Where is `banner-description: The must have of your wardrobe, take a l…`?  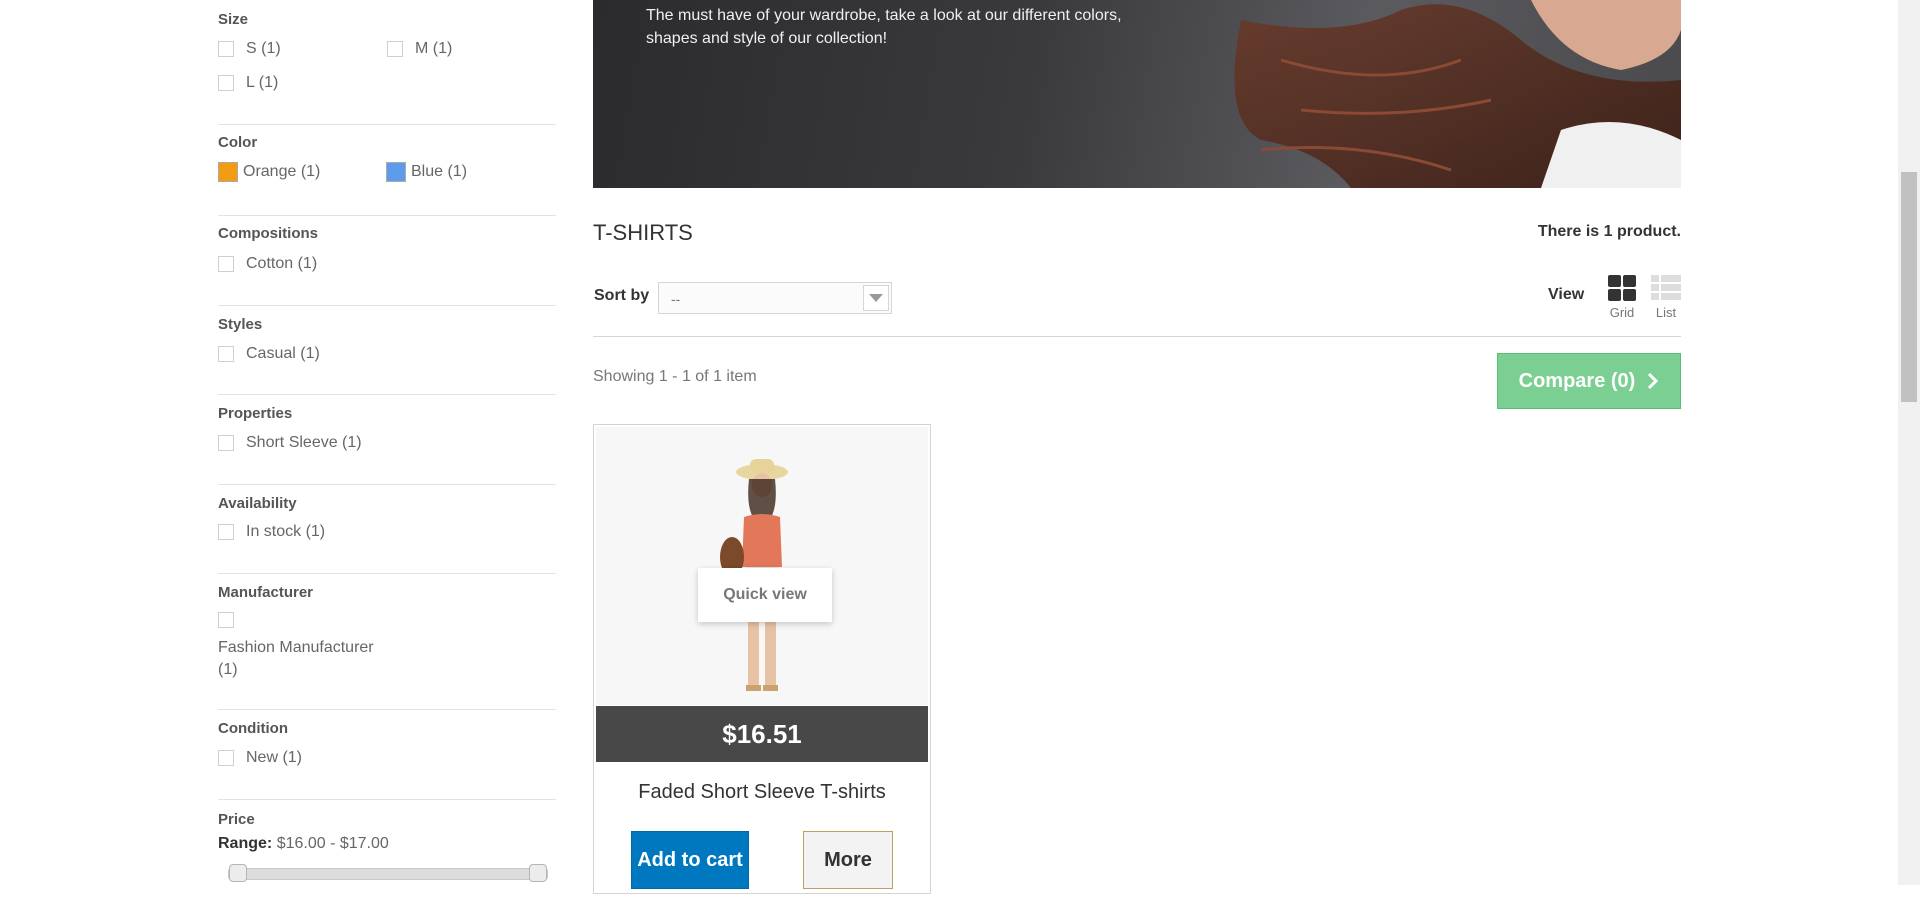 banner-description: The must have of your wardrobe, take a l… is located at coordinates (884, 27).